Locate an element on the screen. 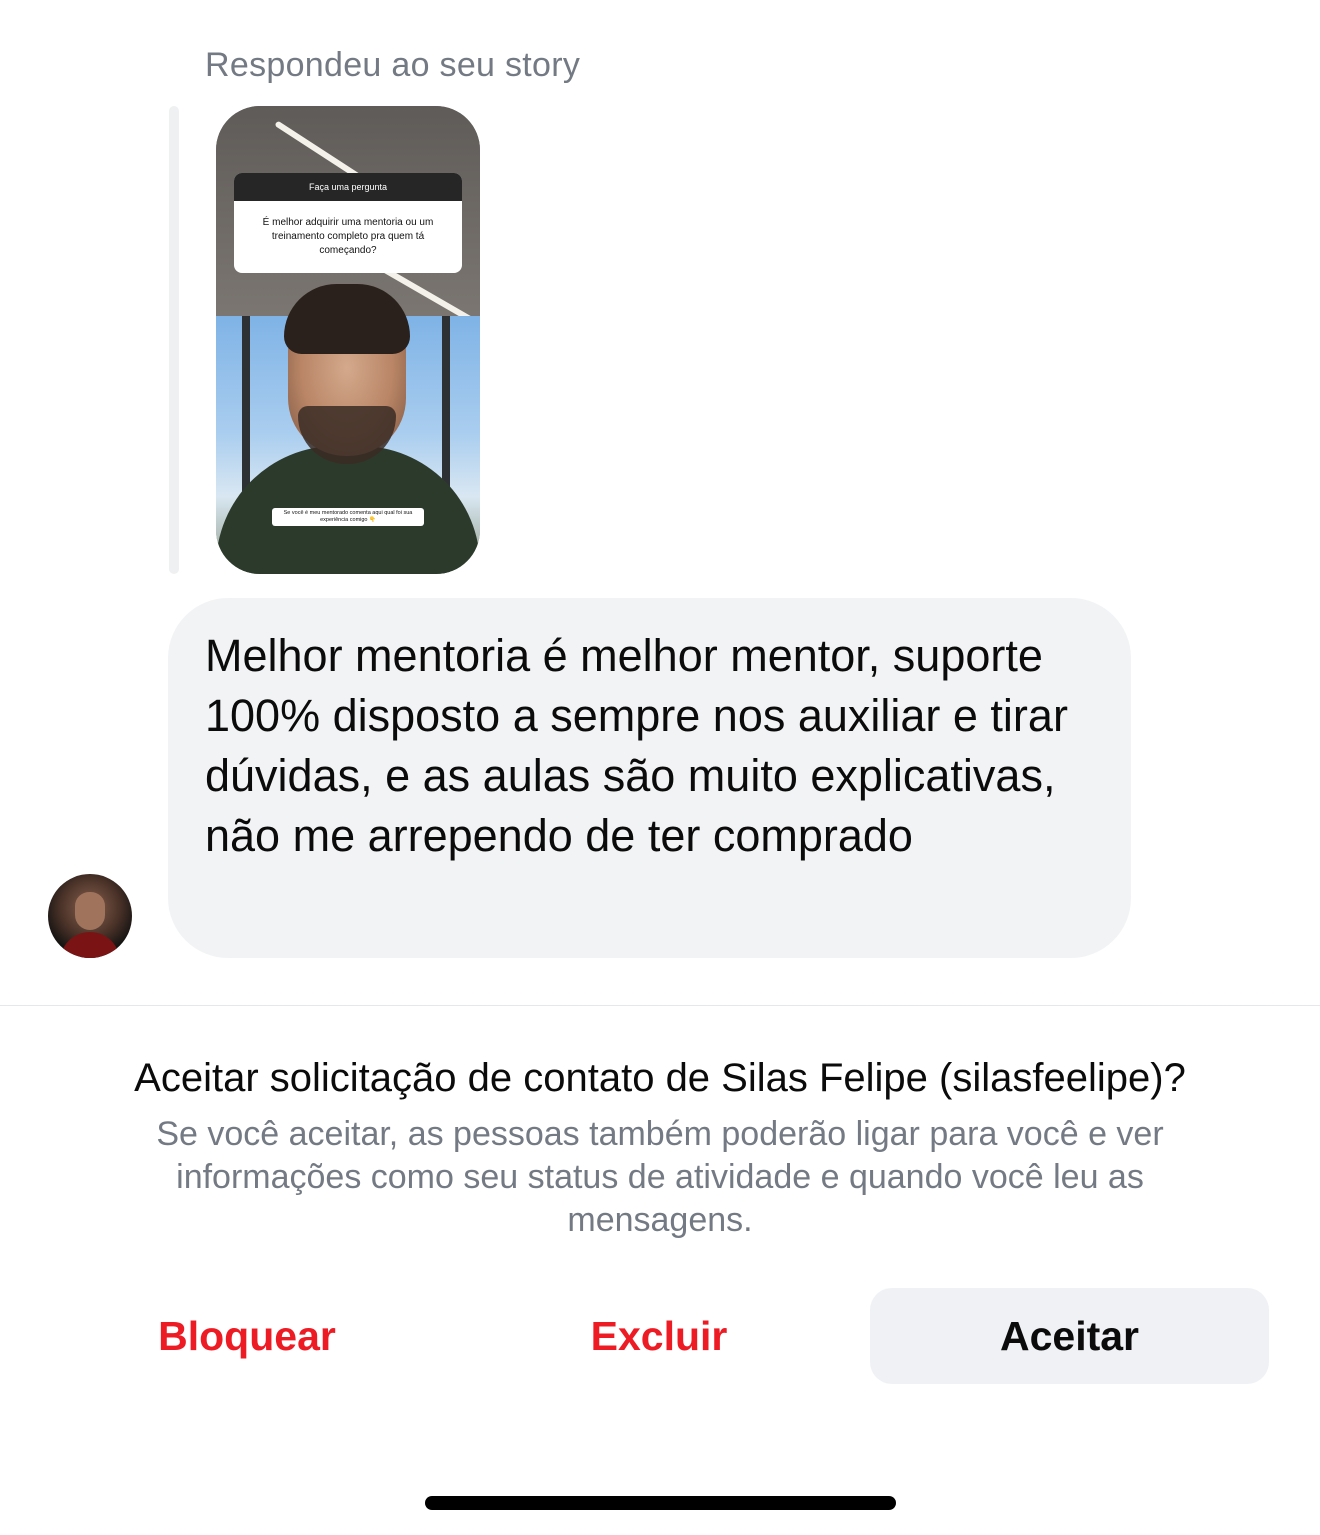 The height and width of the screenshot is (1535, 1320). home-indicator is located at coordinates (660, 1503).